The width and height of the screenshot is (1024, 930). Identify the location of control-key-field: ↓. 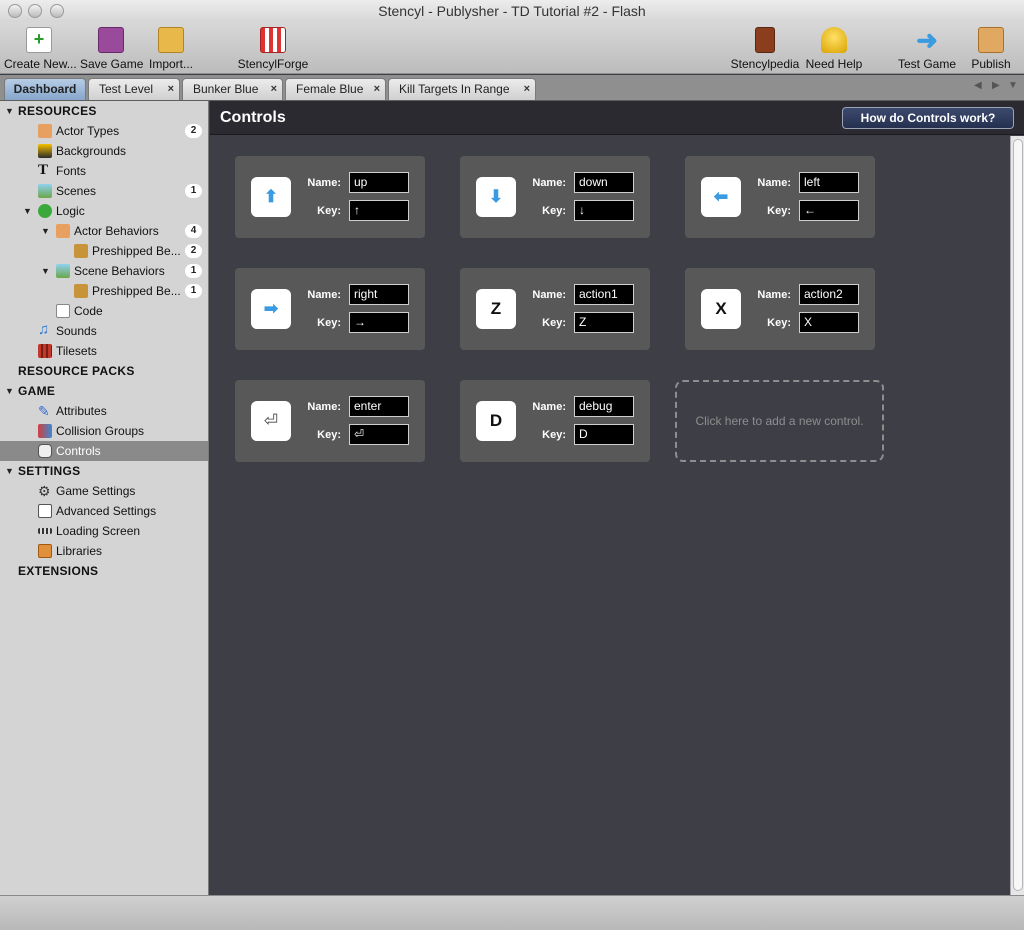
(604, 210).